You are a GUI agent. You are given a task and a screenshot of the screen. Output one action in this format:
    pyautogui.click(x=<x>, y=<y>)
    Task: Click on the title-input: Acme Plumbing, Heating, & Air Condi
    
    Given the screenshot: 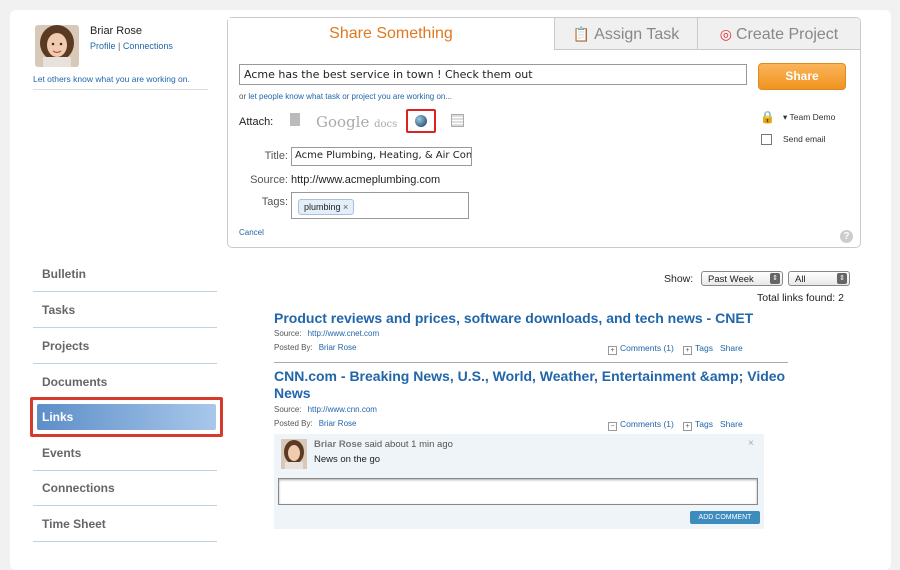 What is the action you would take?
    pyautogui.click(x=381, y=156)
    